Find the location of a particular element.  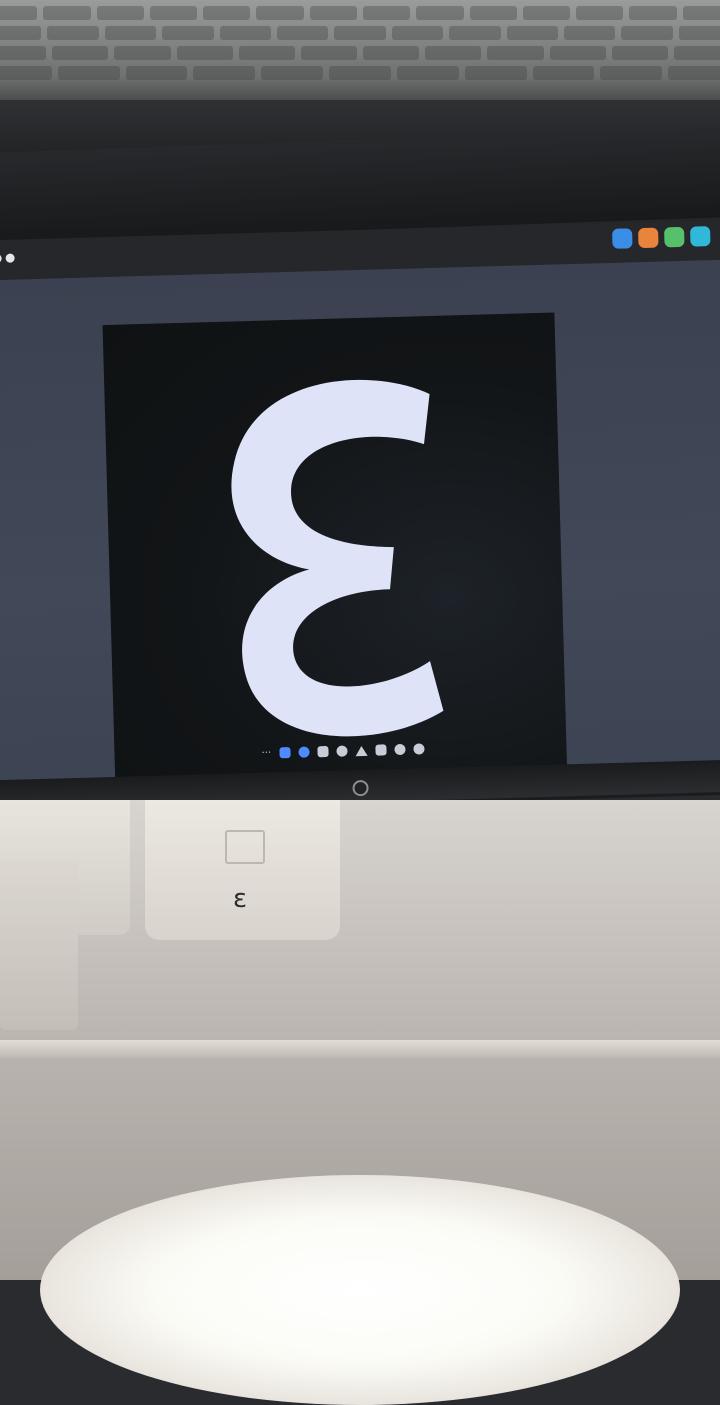

desk-holder: ɛ is located at coordinates (242, 870).